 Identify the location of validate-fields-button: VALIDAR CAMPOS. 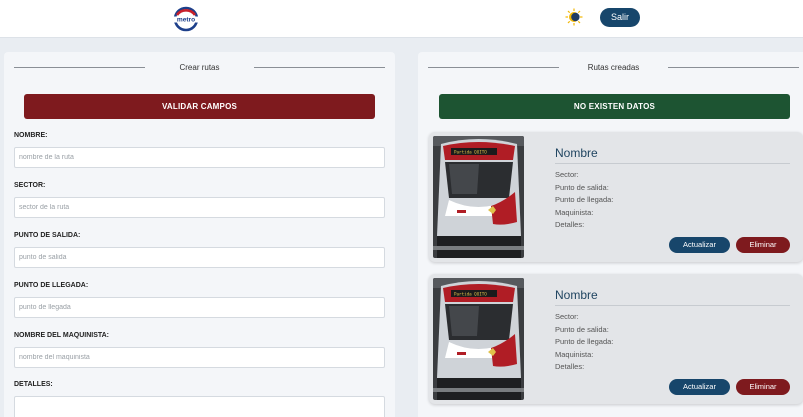
(199, 106).